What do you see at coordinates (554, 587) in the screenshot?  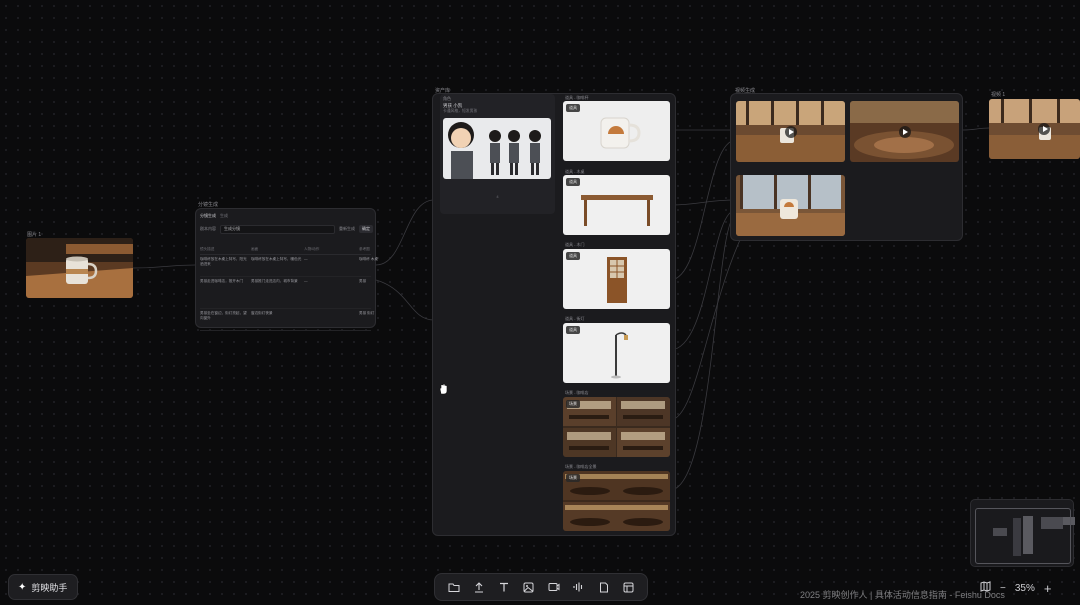 I see `video-icon` at bounding box center [554, 587].